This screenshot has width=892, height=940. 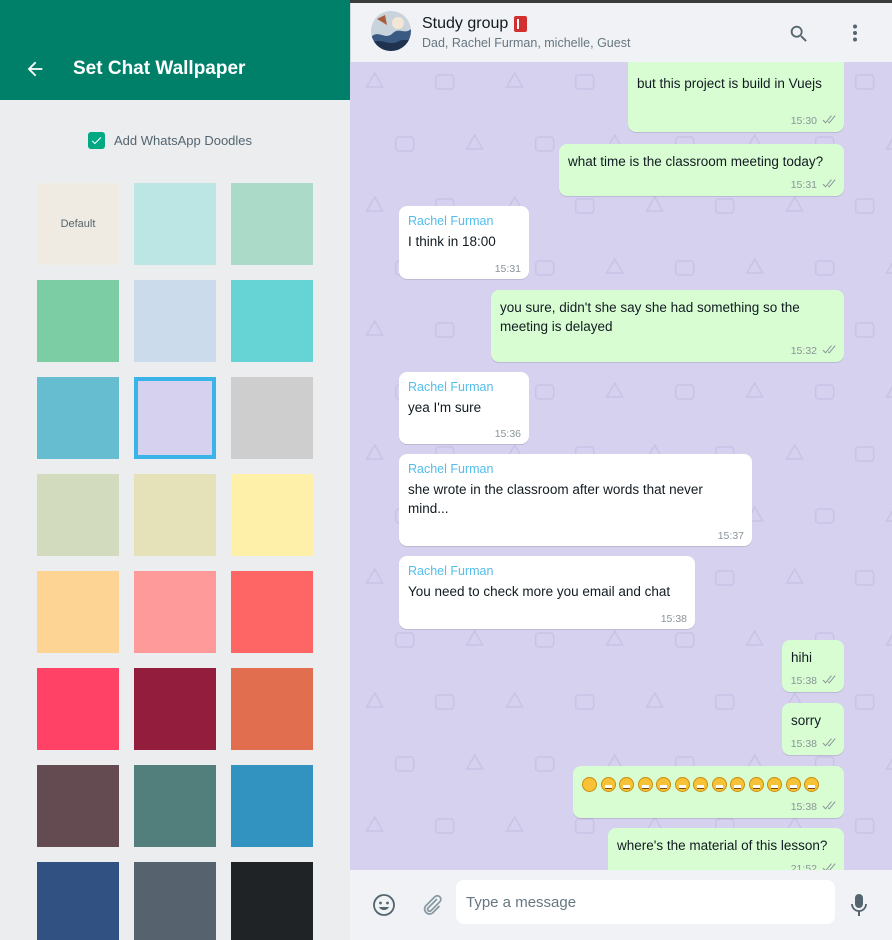 I want to click on message-input, so click(x=645, y=902).